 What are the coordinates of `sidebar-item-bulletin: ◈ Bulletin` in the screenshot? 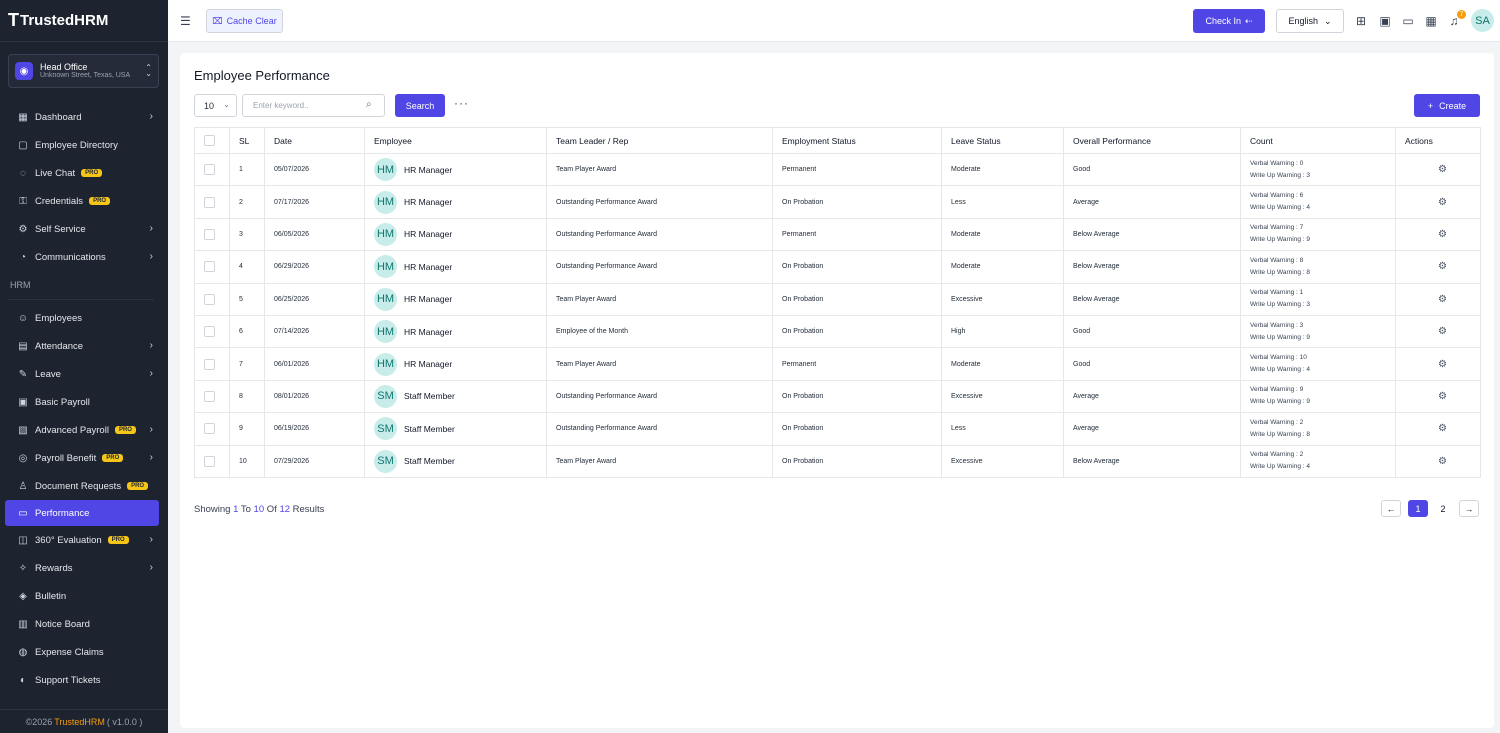 It's located at (84, 596).